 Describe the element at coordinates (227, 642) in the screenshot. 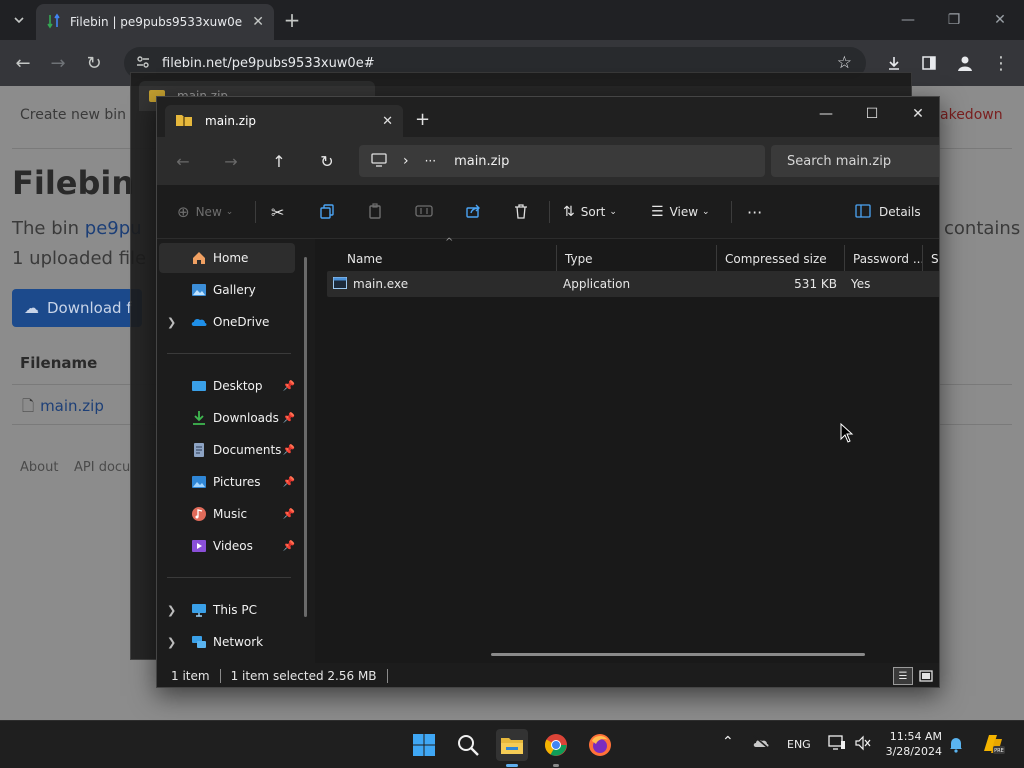

I see `sidebar-item-network: ❯ Network` at that location.